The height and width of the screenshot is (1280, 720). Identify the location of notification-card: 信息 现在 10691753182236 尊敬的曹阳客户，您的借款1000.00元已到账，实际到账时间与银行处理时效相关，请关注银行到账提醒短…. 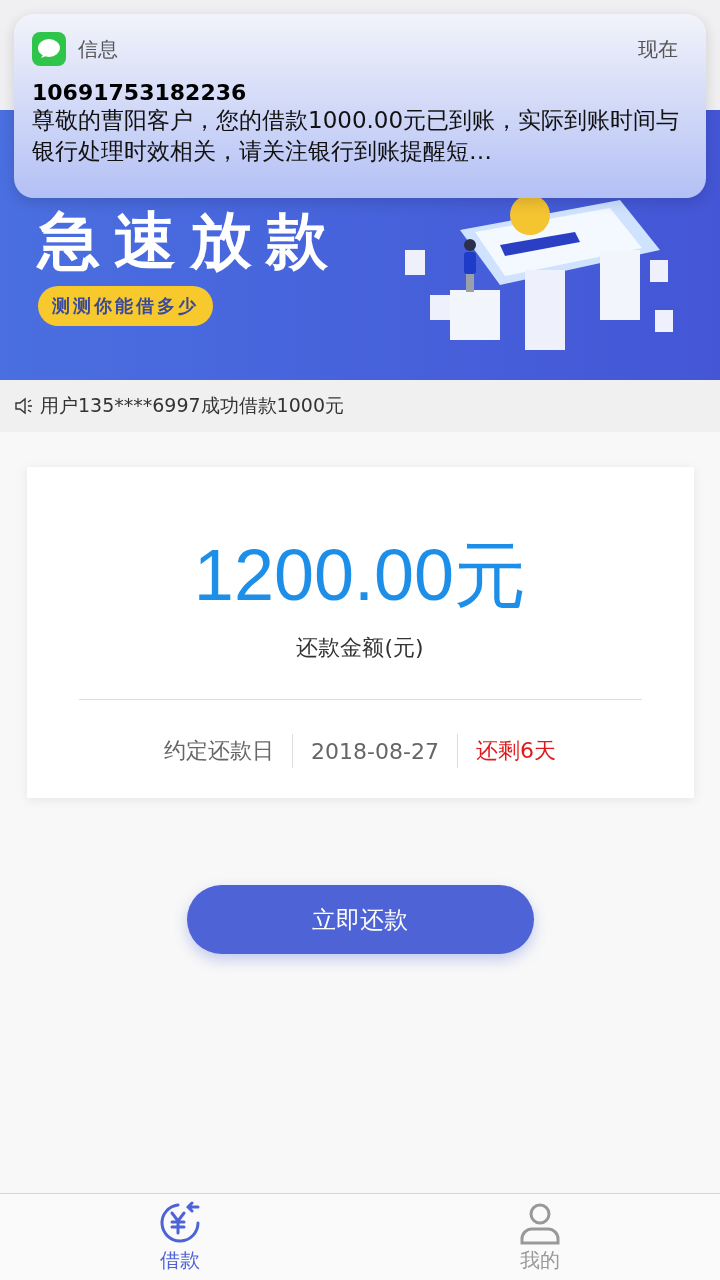
(360, 106).